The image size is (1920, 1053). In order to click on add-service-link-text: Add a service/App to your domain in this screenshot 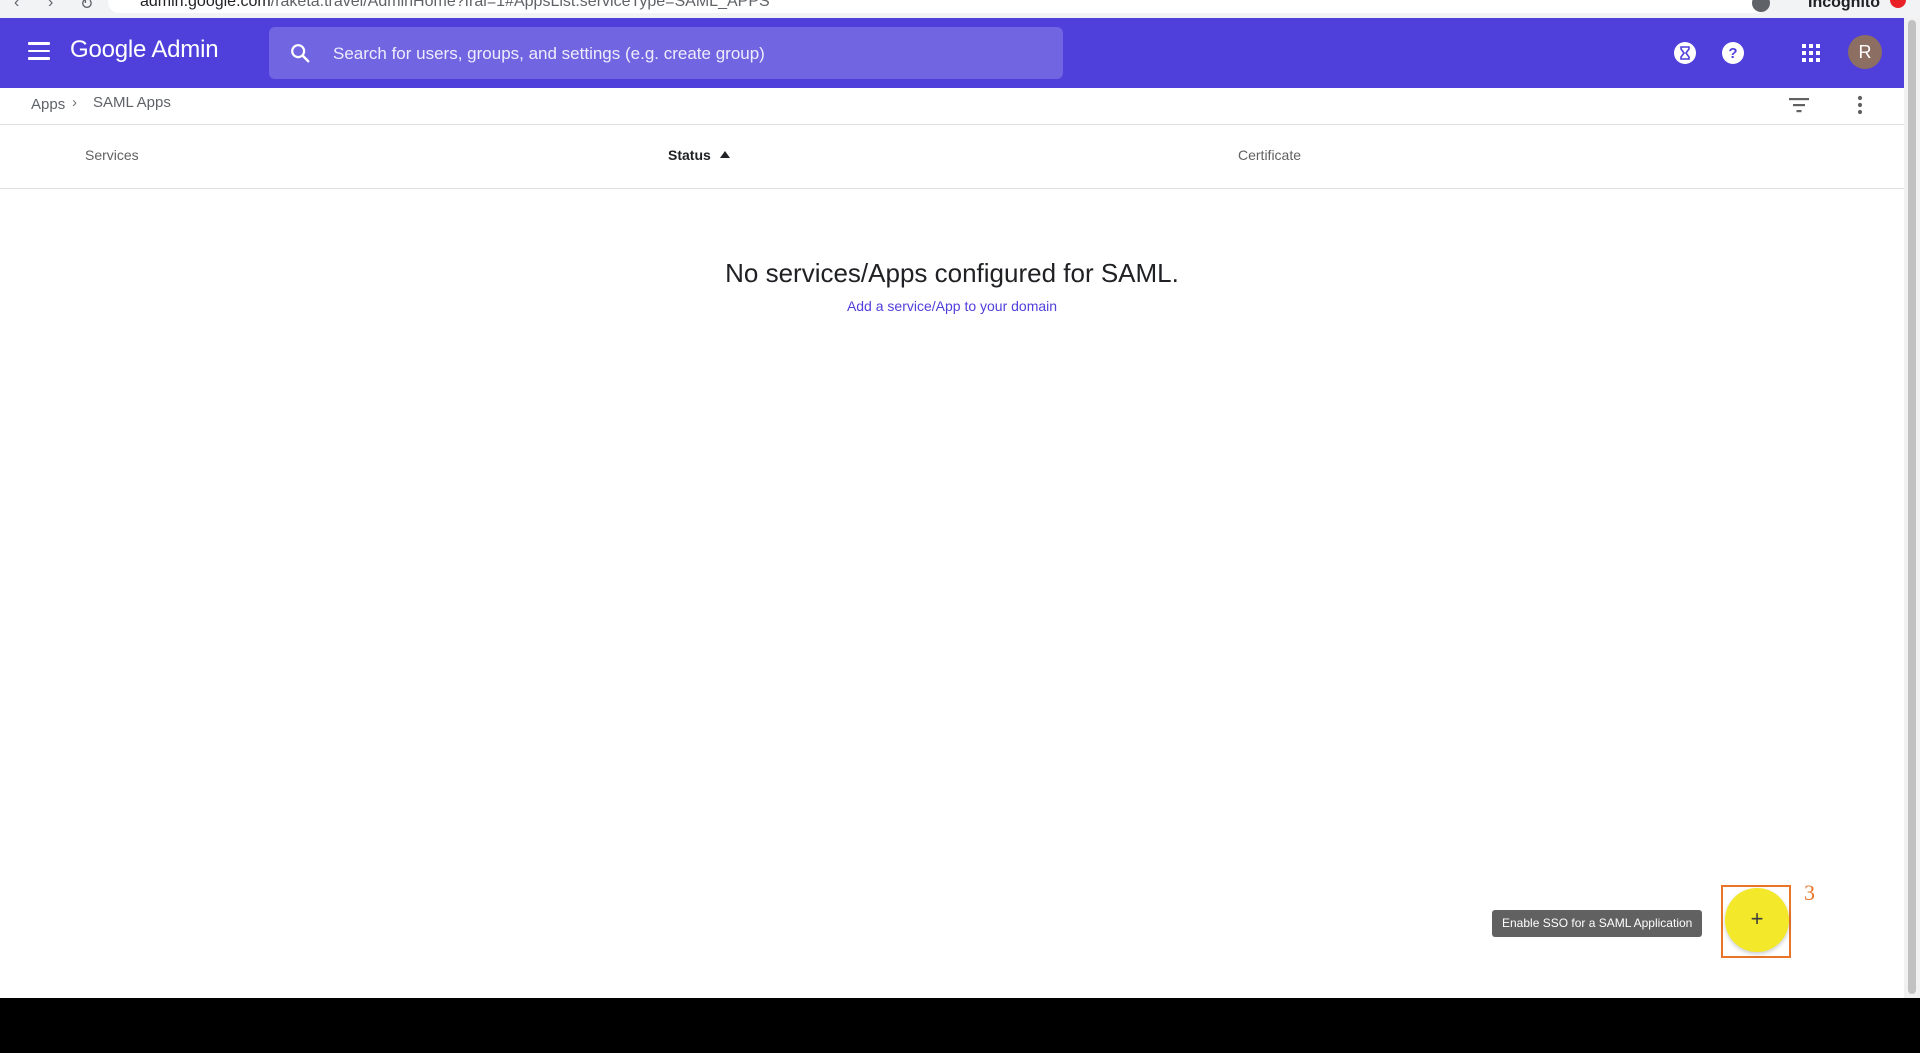, I will do `click(952, 306)`.